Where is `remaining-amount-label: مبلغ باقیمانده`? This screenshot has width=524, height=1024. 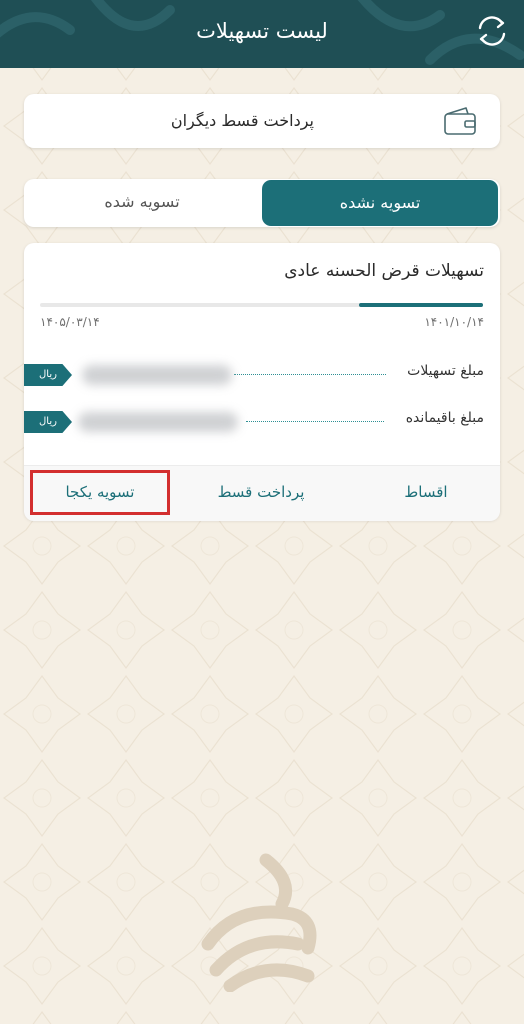 remaining-amount-label: مبلغ باقیمانده is located at coordinates (444, 418).